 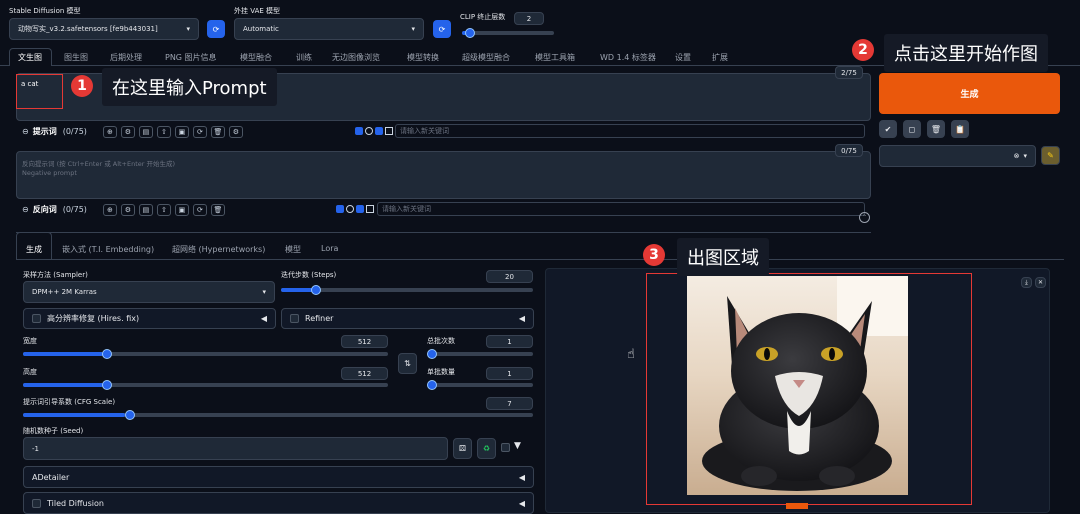 What do you see at coordinates (191, 57) in the screenshot?
I see `tab-png-info: PNG 图片信息` at bounding box center [191, 57].